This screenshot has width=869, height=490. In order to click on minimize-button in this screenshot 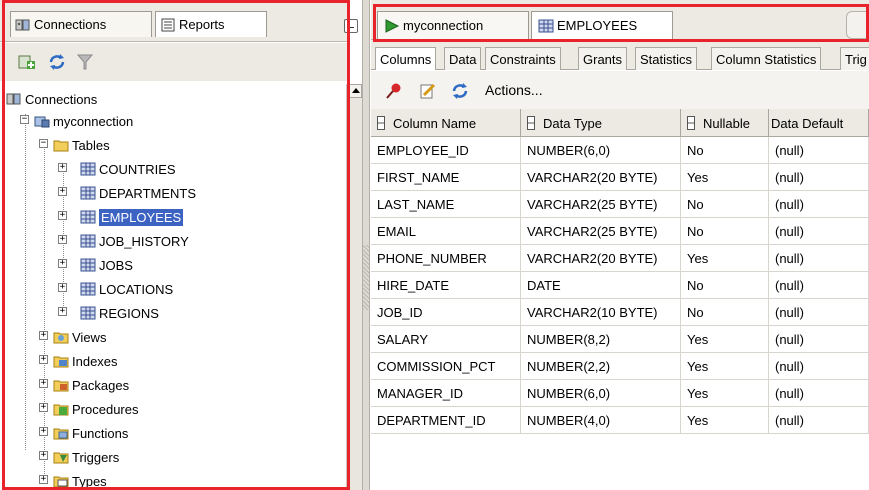, I will do `click(351, 26)`.